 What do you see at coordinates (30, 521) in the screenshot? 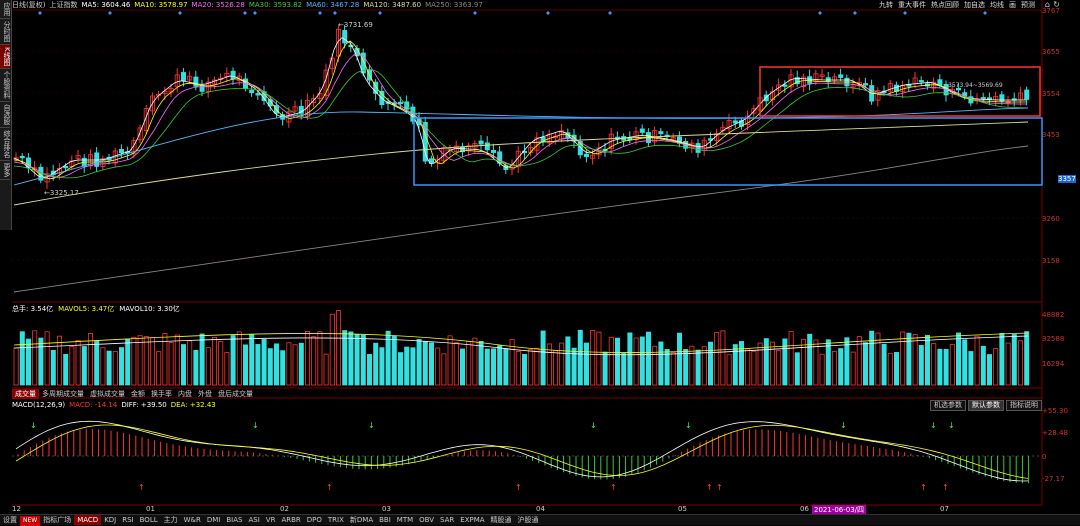
I see `indicator-tab-1: NEW` at bounding box center [30, 521].